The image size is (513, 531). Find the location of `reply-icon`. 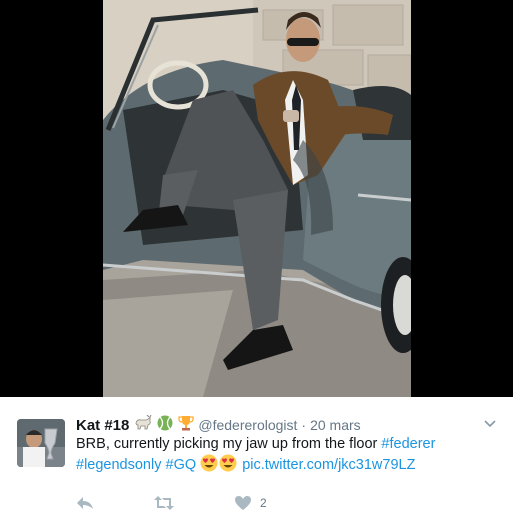

reply-icon is located at coordinates (85, 503).